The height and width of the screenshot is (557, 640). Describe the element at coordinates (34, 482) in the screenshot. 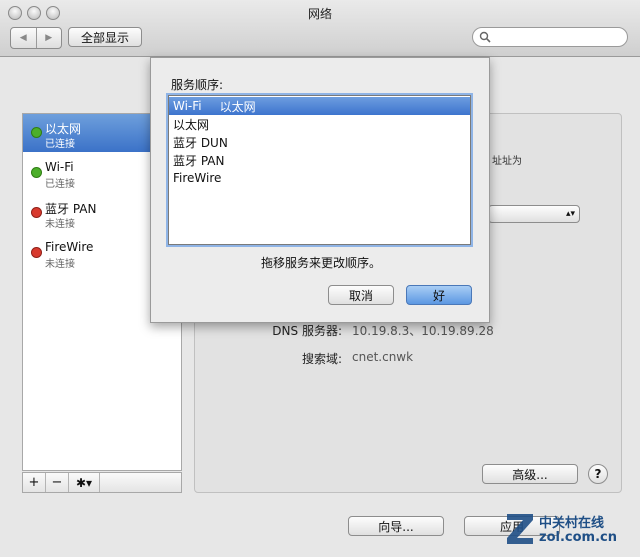

I see `add-service-button: +` at that location.